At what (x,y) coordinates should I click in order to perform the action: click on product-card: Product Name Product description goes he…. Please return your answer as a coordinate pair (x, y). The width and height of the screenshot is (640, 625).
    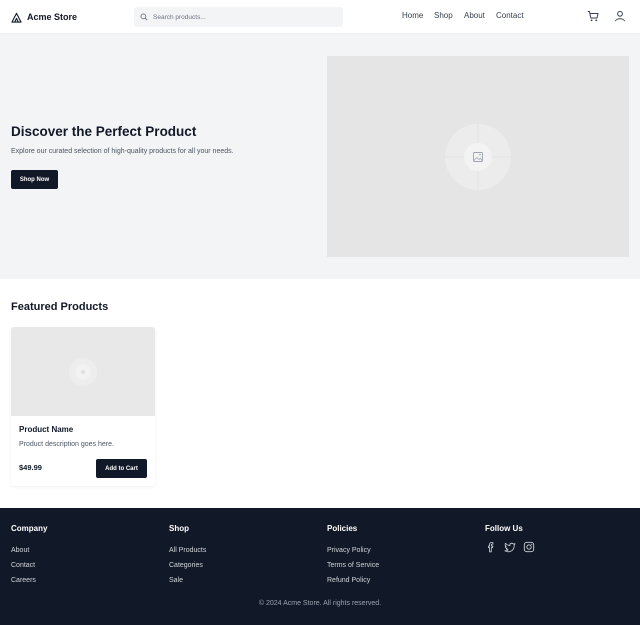
    Looking at the image, I should click on (83, 406).